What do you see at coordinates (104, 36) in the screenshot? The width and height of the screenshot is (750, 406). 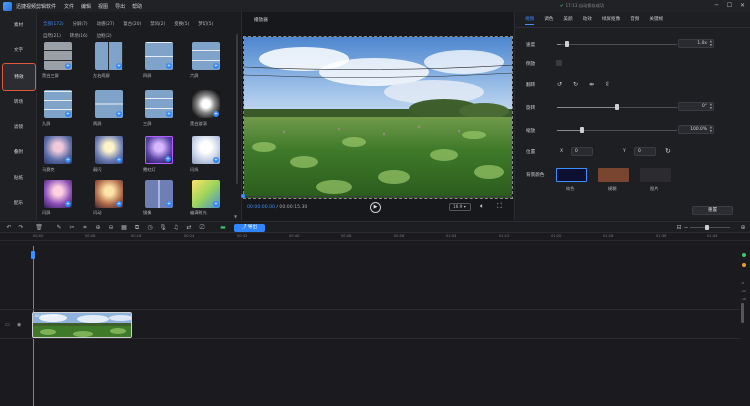 I see `fx-tab-border: 边框(2)` at bounding box center [104, 36].